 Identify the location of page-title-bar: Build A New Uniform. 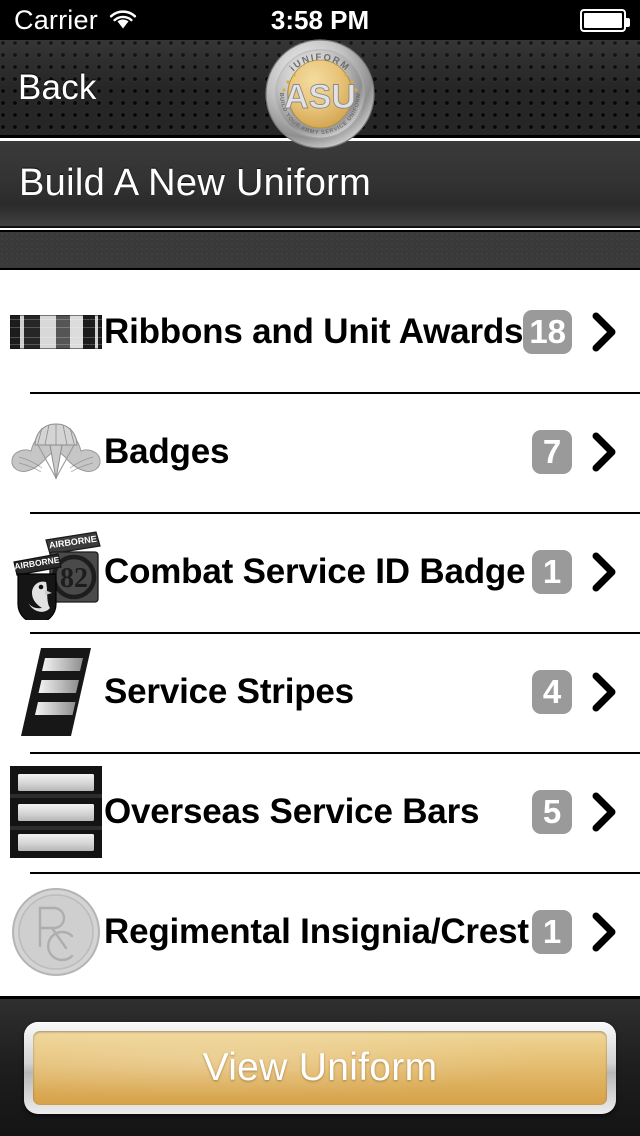
(320, 184).